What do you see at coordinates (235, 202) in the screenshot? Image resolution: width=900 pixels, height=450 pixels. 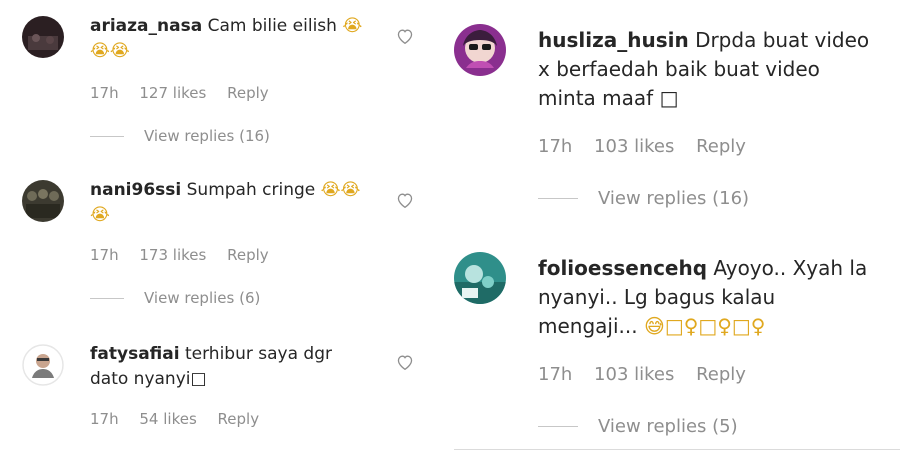 I see `comment-text: nani96ssi Sumpah cringe 😭😭😭` at bounding box center [235, 202].